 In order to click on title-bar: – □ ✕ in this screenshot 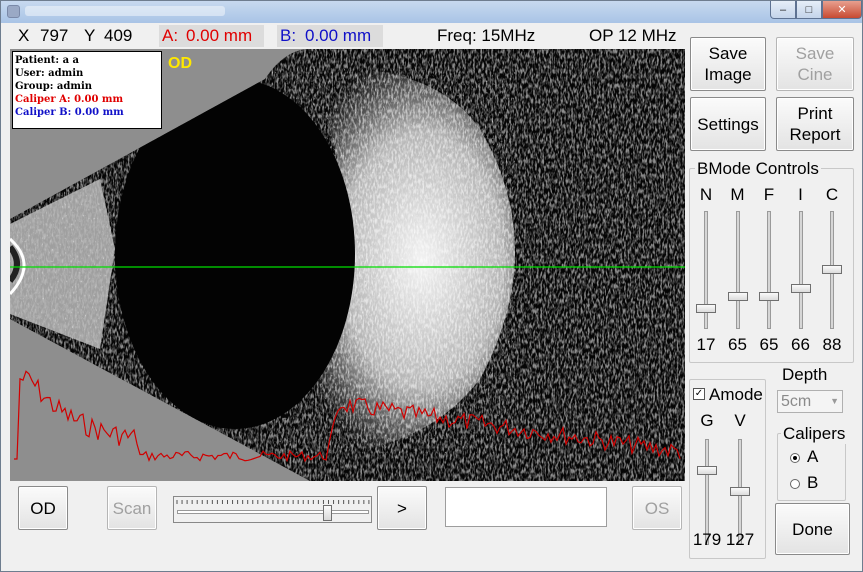, I will do `click(431, 12)`.